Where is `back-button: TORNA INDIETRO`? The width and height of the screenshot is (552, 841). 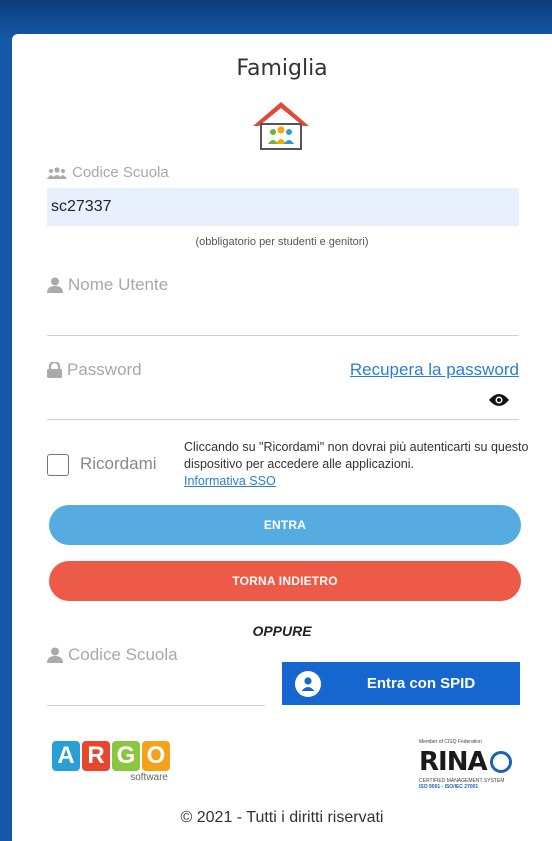 back-button: TORNA INDIETRO is located at coordinates (285, 581).